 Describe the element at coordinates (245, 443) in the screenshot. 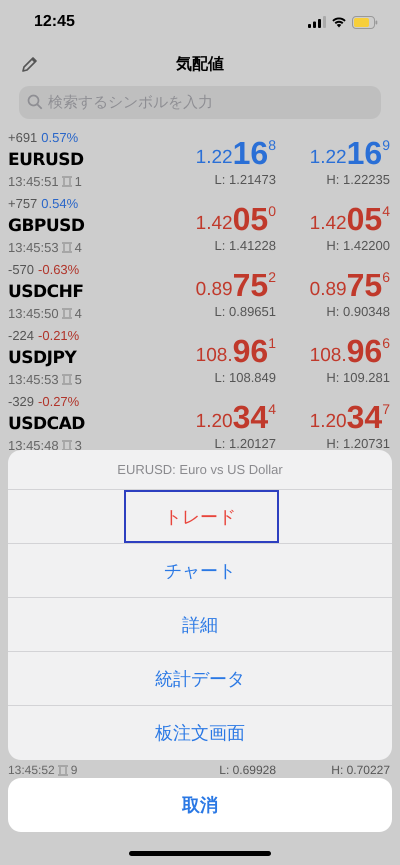

I see `low-price: L: 1.20127` at that location.